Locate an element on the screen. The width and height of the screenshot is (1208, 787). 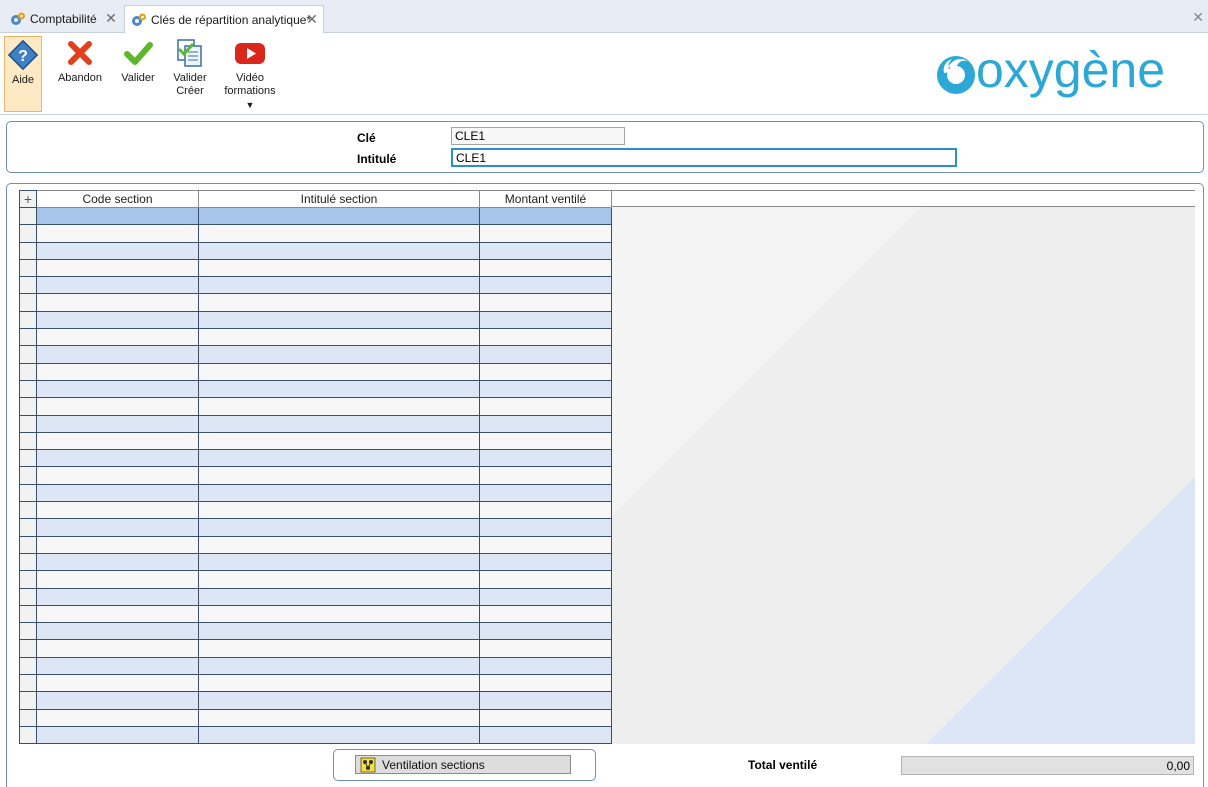
intitule-field: CLE1 is located at coordinates (704, 157).